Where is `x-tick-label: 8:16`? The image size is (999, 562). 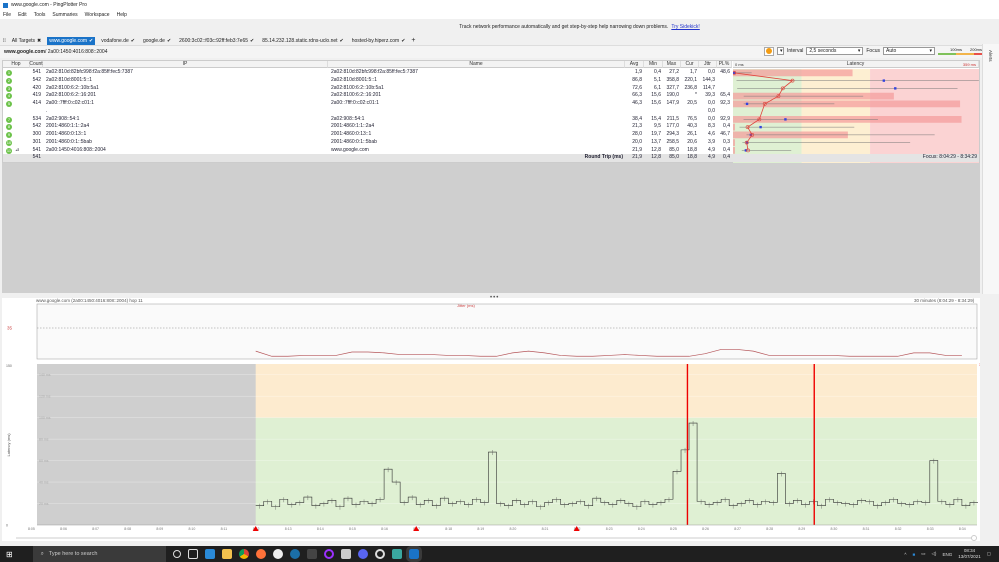
x-tick-label: 8:16 is located at coordinates (384, 529).